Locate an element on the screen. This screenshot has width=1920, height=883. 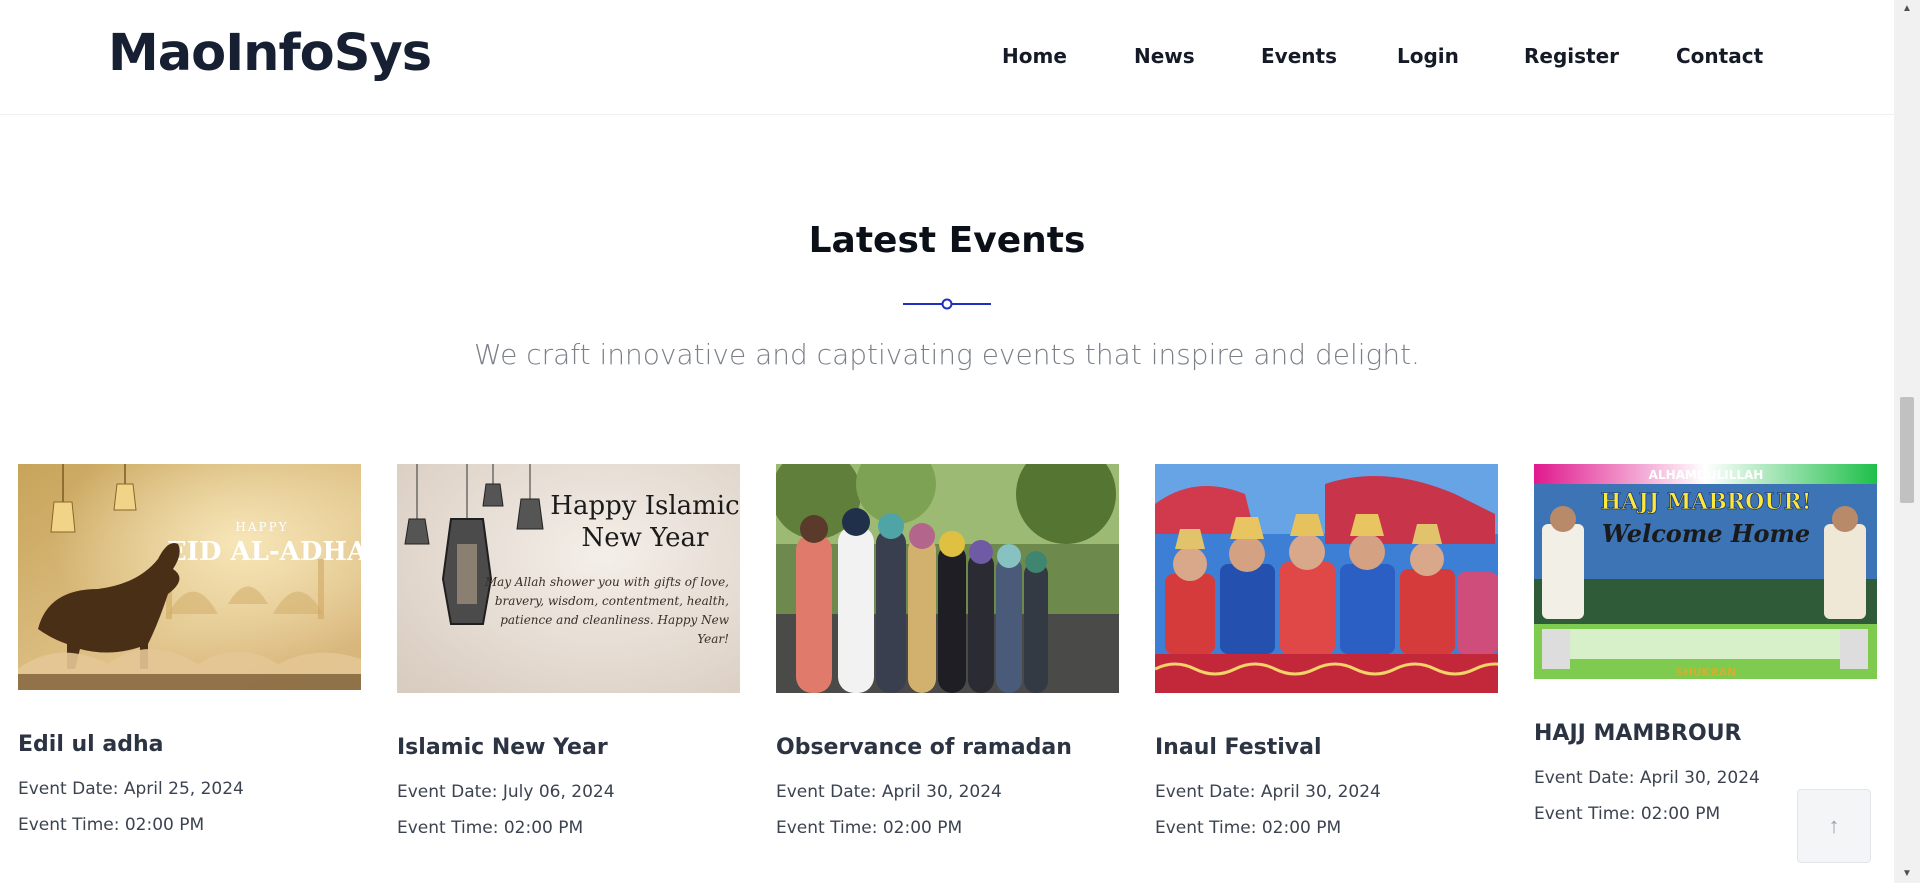
event-title: Edil ul adha is located at coordinates (189, 744).